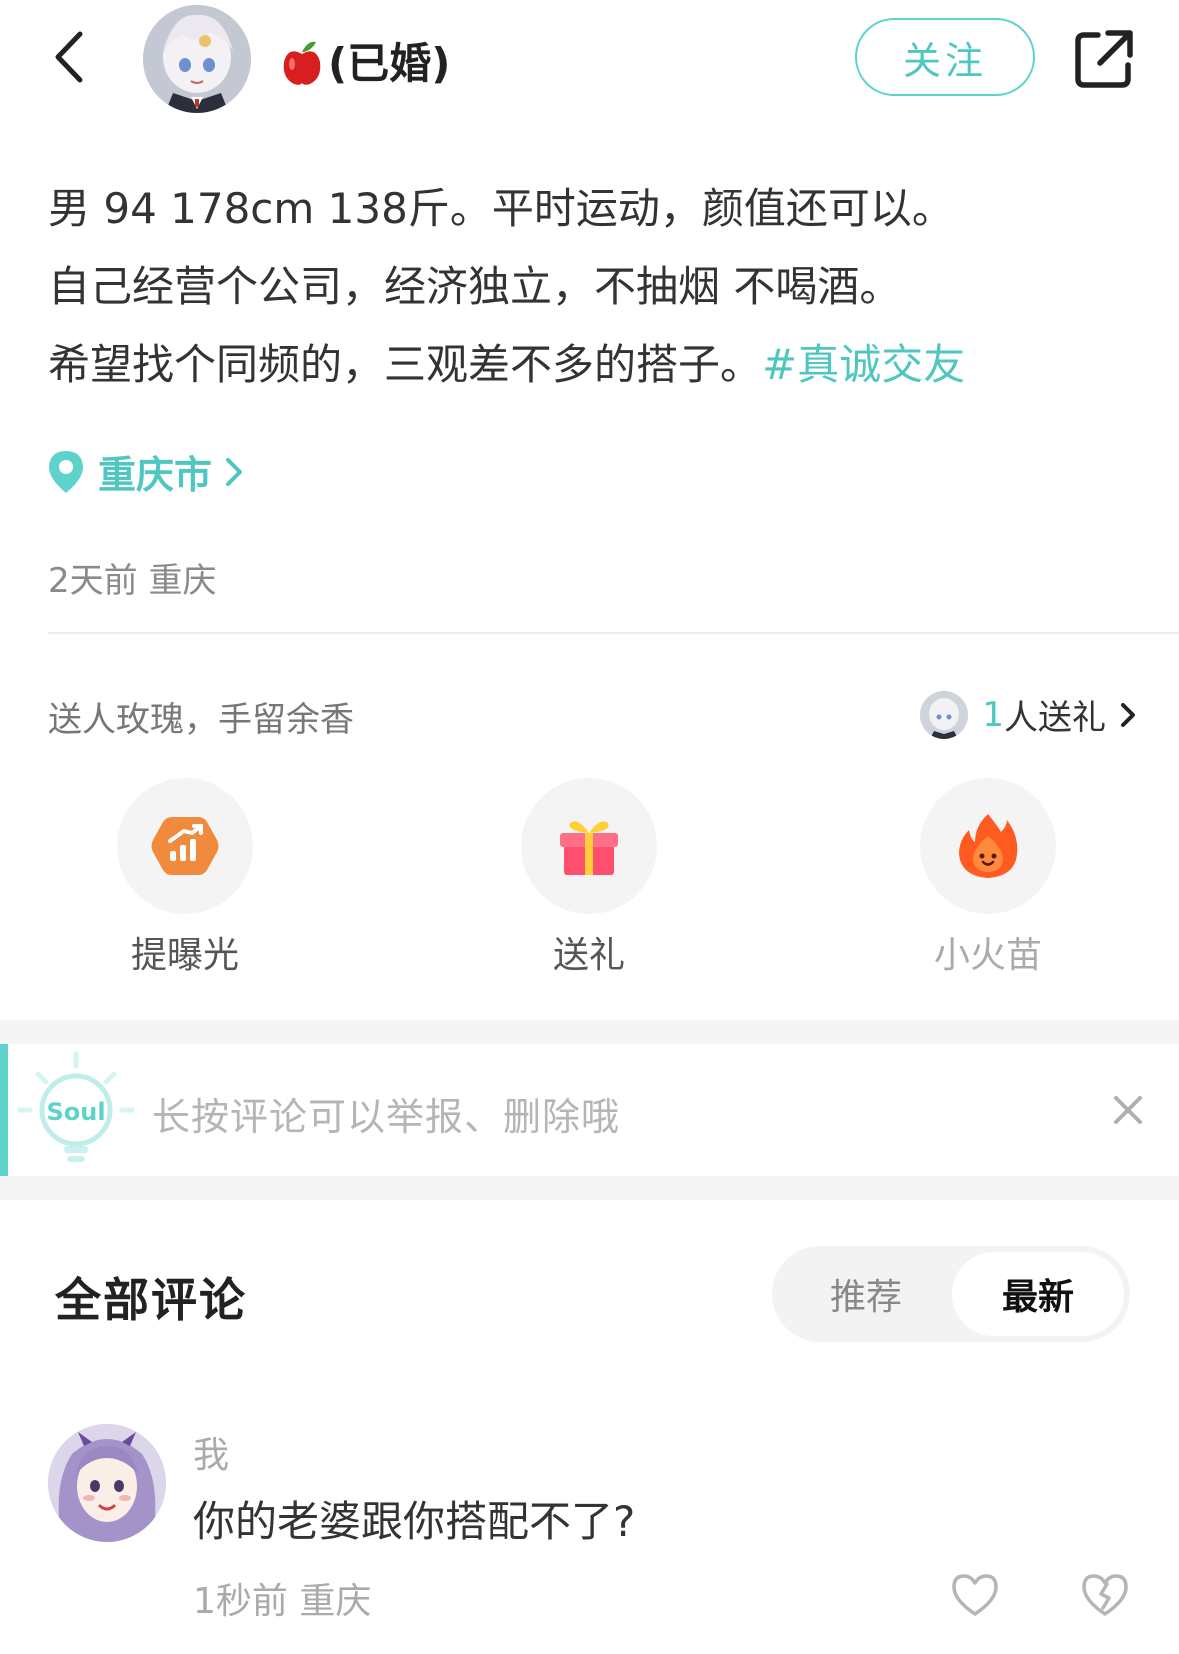  I want to click on gift-icon, so click(589, 846).